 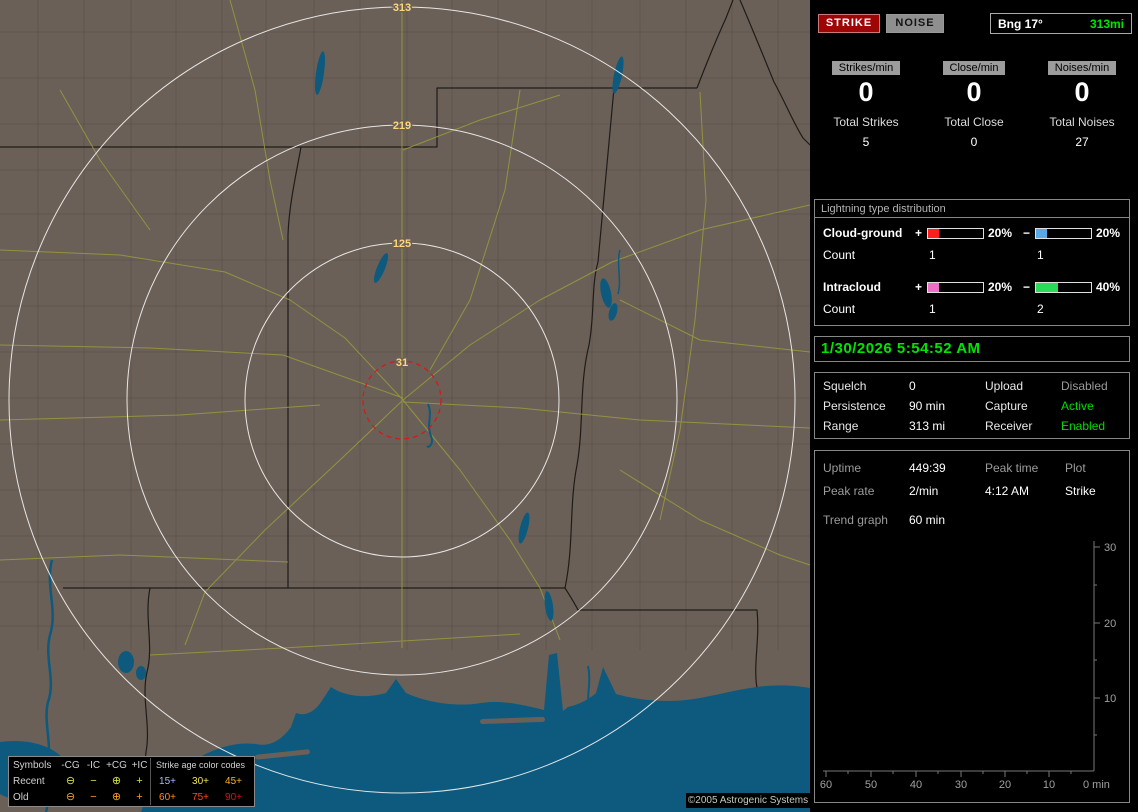 I want to click on legend-old-label: Old, so click(x=21, y=797).